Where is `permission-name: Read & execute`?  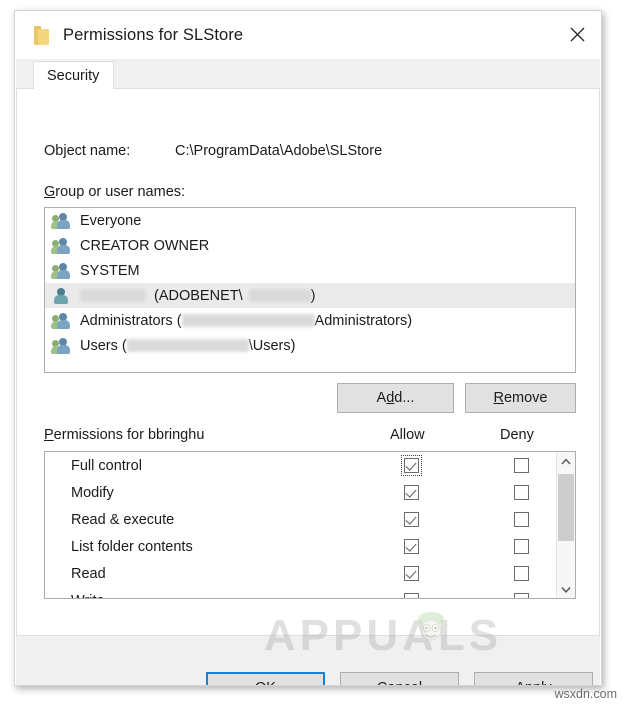 permission-name: Read & execute is located at coordinates (123, 519).